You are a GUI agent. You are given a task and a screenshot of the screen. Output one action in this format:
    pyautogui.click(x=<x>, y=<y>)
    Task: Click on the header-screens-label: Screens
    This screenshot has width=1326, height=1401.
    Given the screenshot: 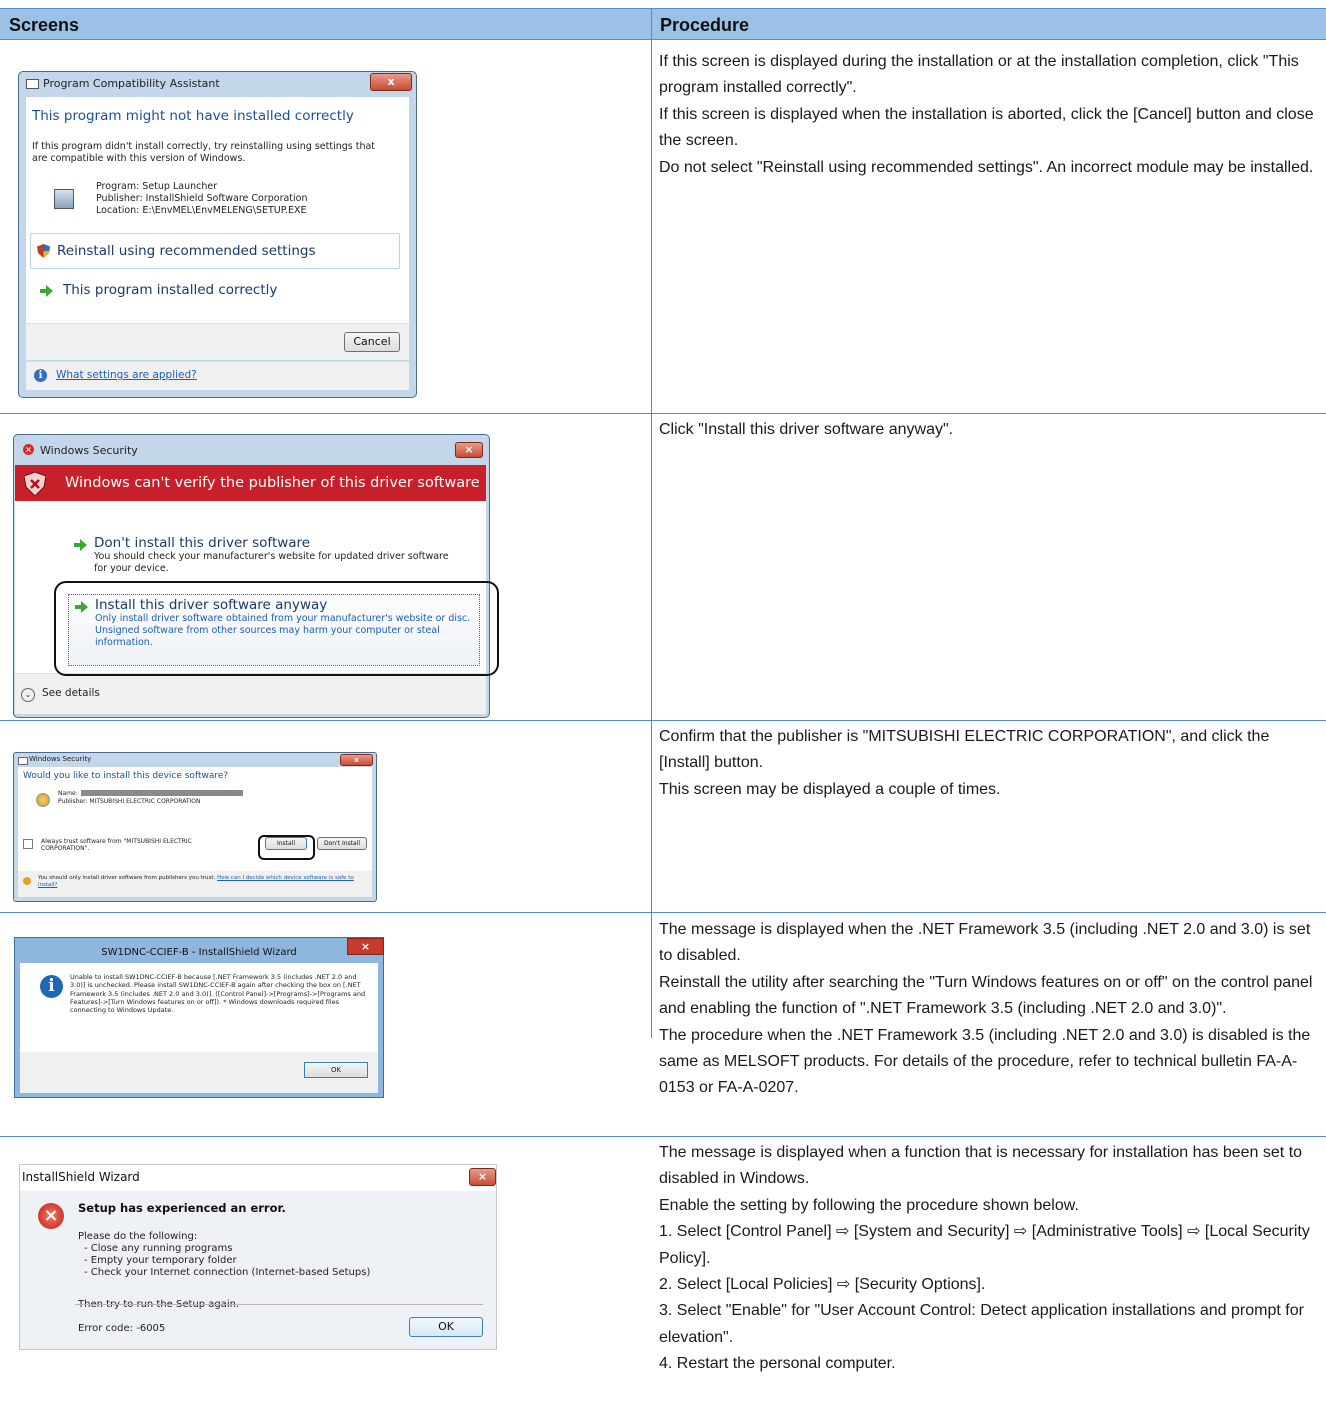 What is the action you would take?
    pyautogui.click(x=44, y=25)
    